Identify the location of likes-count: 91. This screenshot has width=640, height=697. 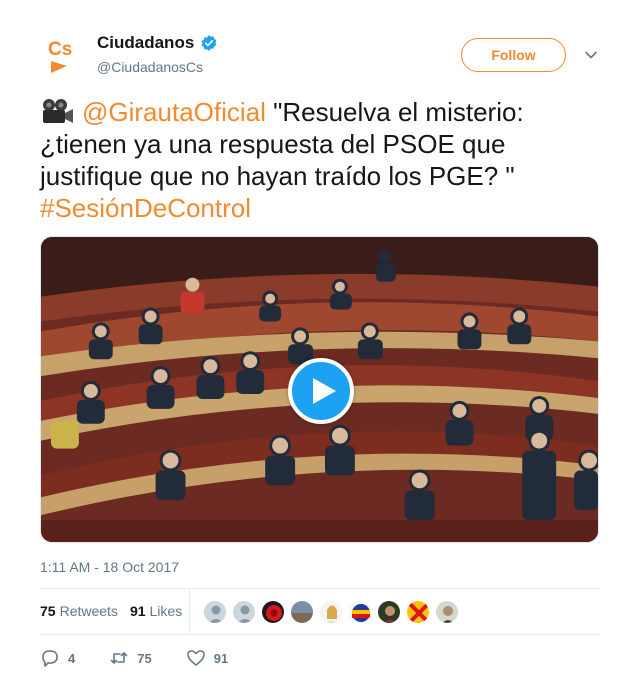
(137, 611).